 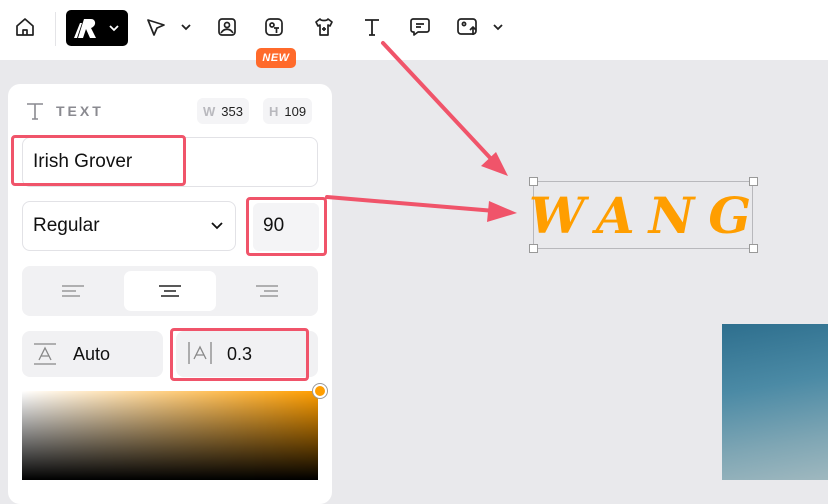 What do you see at coordinates (421, 208) in the screenshot?
I see `arrow-from-font-size` at bounding box center [421, 208].